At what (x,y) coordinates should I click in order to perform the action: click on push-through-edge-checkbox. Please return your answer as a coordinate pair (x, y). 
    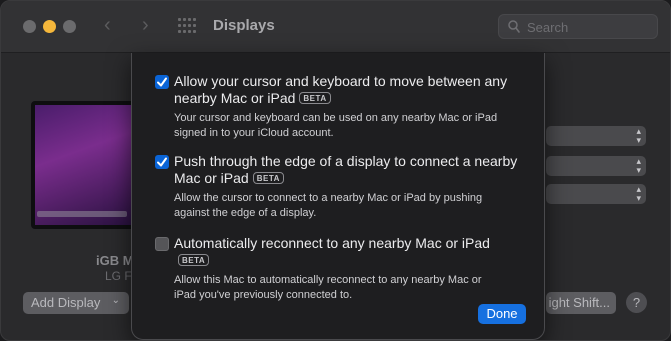
    Looking at the image, I should click on (162, 162).